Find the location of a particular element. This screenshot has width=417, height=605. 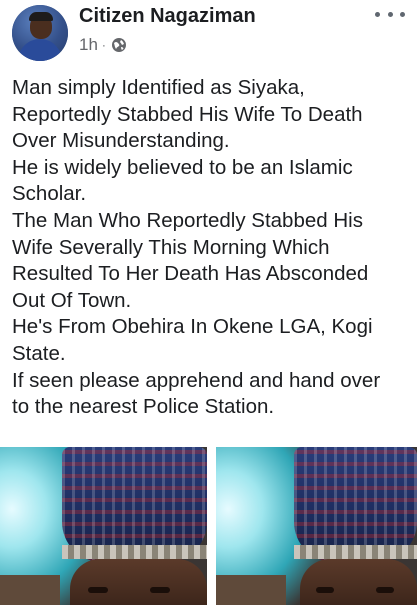

post-line: to the nearest Police Station. is located at coordinates (143, 407).